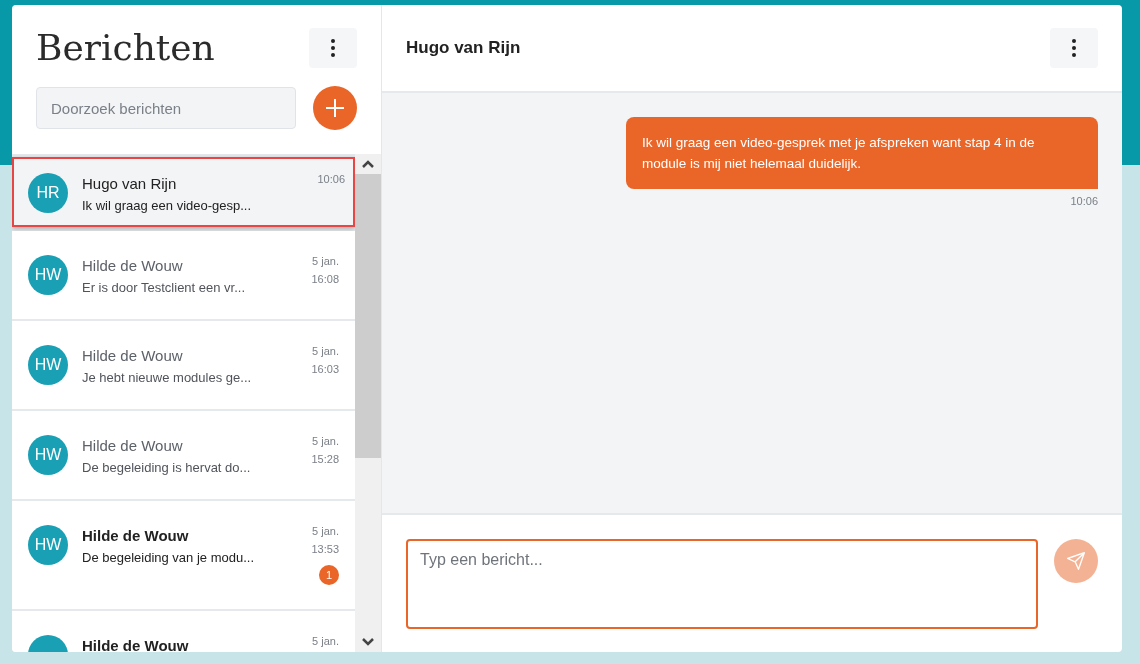 This screenshot has height=664, width=1140. What do you see at coordinates (183, 365) in the screenshot?
I see `conversation-item: HW Hilde de Wouw Je hebt nieuwe modules ge... 5 jan. 16:03` at bounding box center [183, 365].